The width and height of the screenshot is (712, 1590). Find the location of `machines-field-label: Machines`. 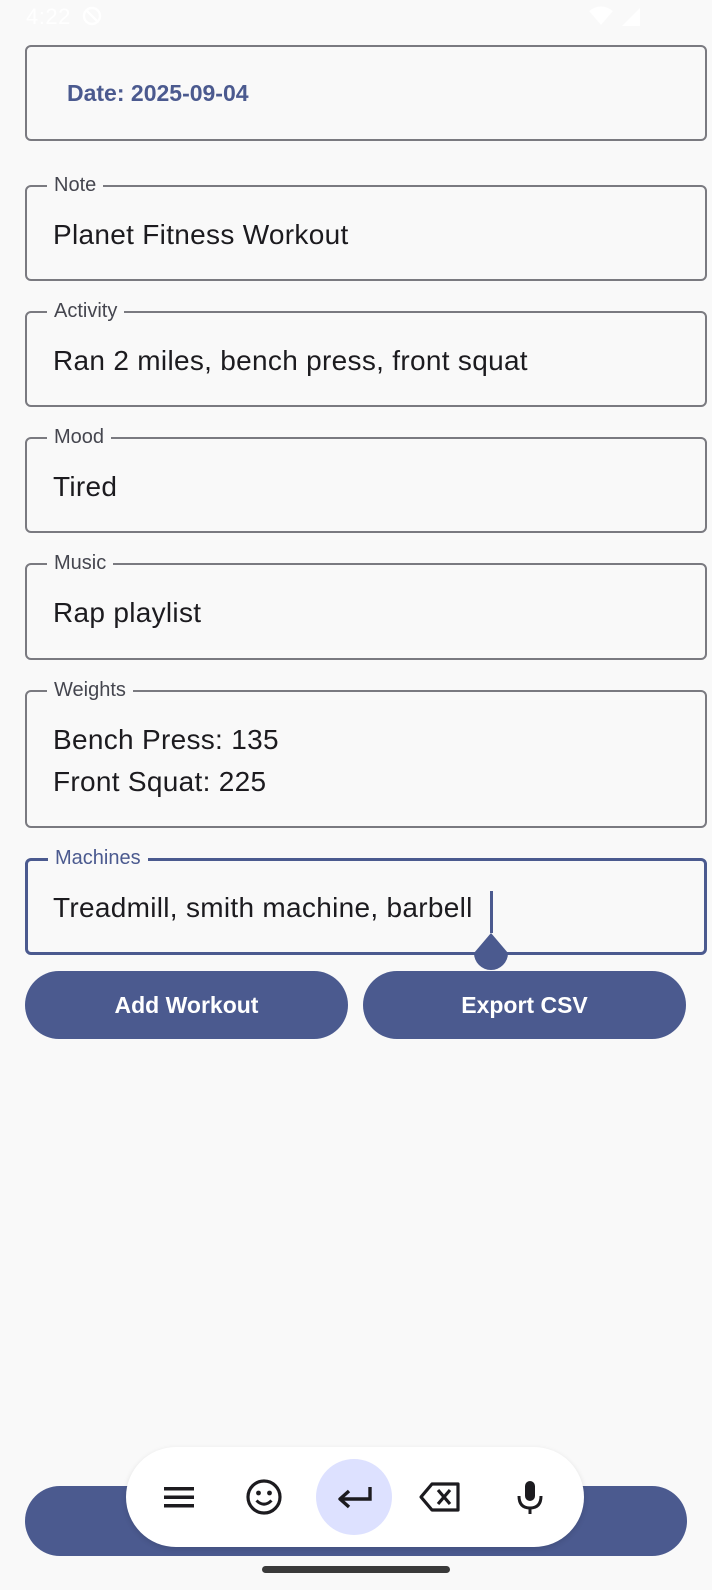

machines-field-label: Machines is located at coordinates (98, 858).